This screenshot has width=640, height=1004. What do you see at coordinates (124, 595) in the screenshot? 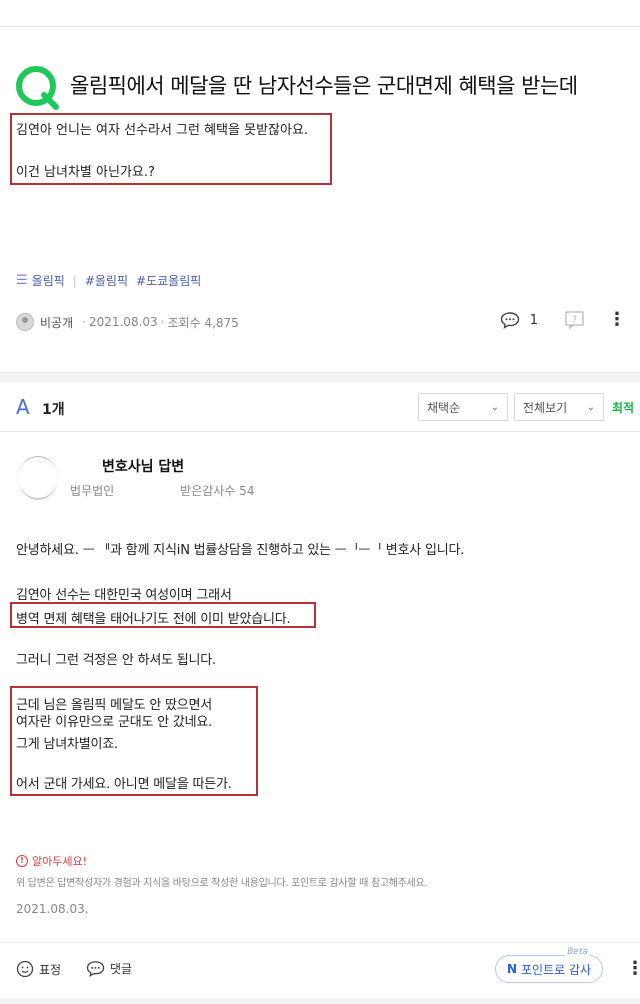
I see `answer-line: 김연아 선수는 대한민국 여성이며 그래서` at bounding box center [124, 595].